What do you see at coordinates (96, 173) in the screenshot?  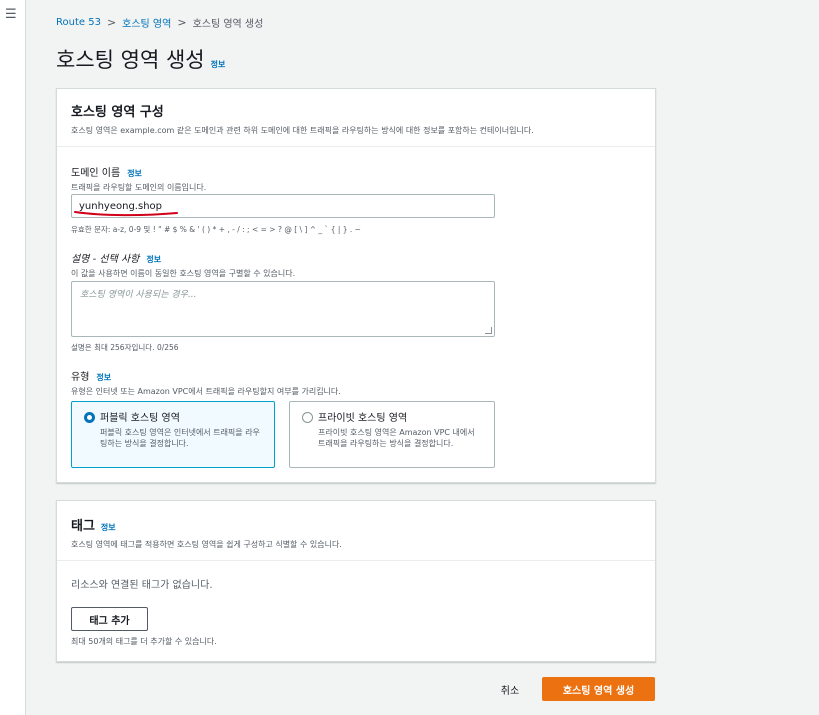 I see `domain-name-label: 도메인 이름` at bounding box center [96, 173].